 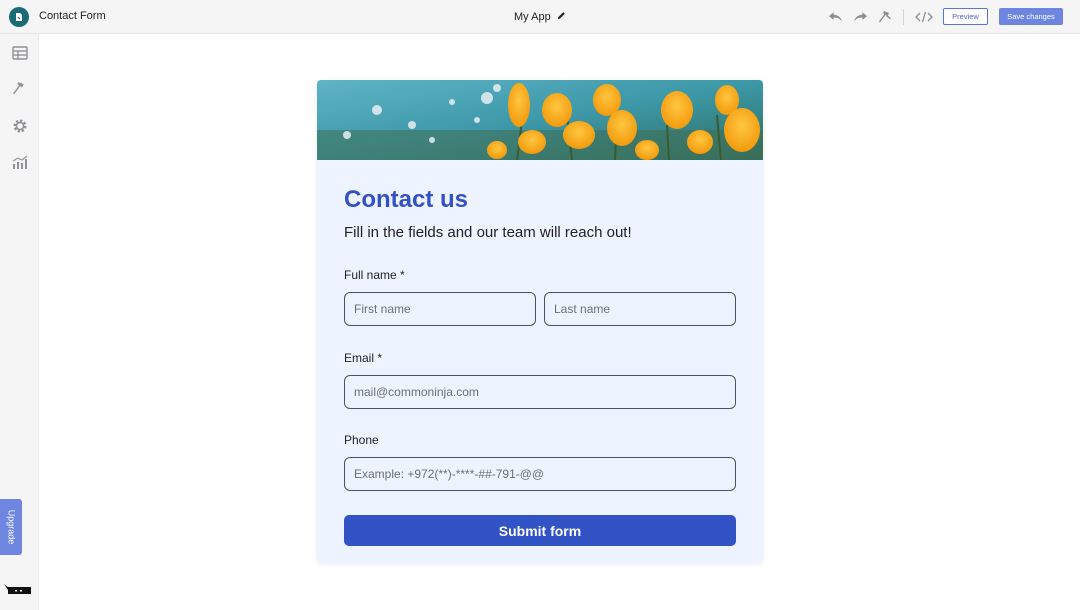 I want to click on upgrade-button: Upgrade, so click(x=11, y=527).